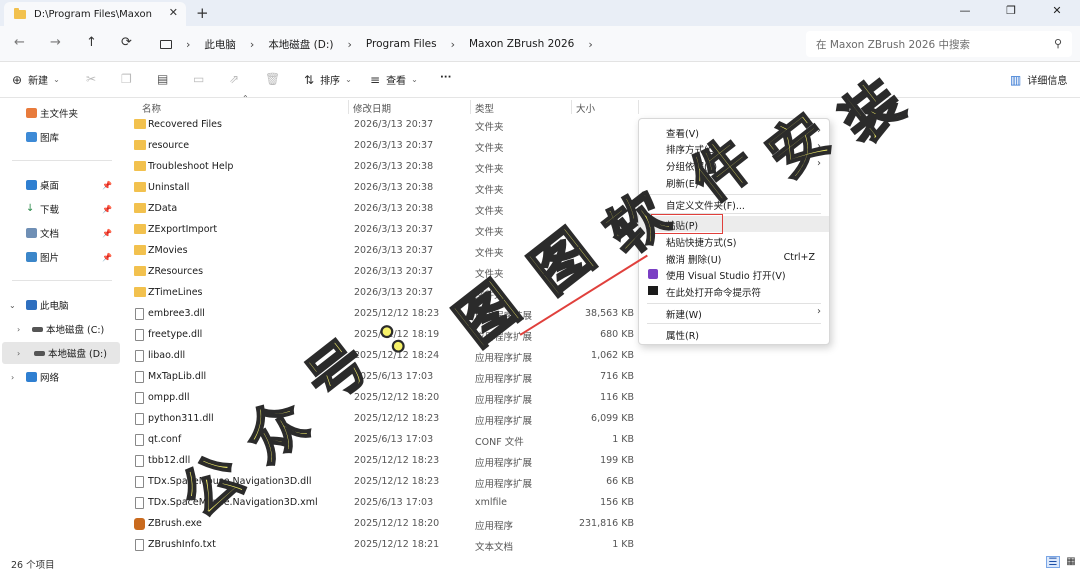 Image resolution: width=1080 pixels, height=572 pixels. What do you see at coordinates (55, 42) in the screenshot?
I see `forward-button: →` at bounding box center [55, 42].